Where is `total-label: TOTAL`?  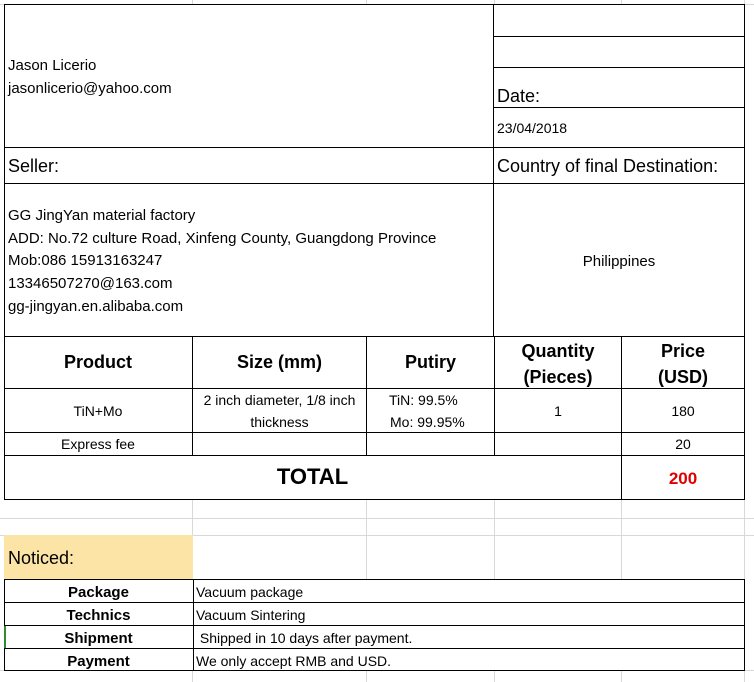 total-label: TOTAL is located at coordinates (312, 476).